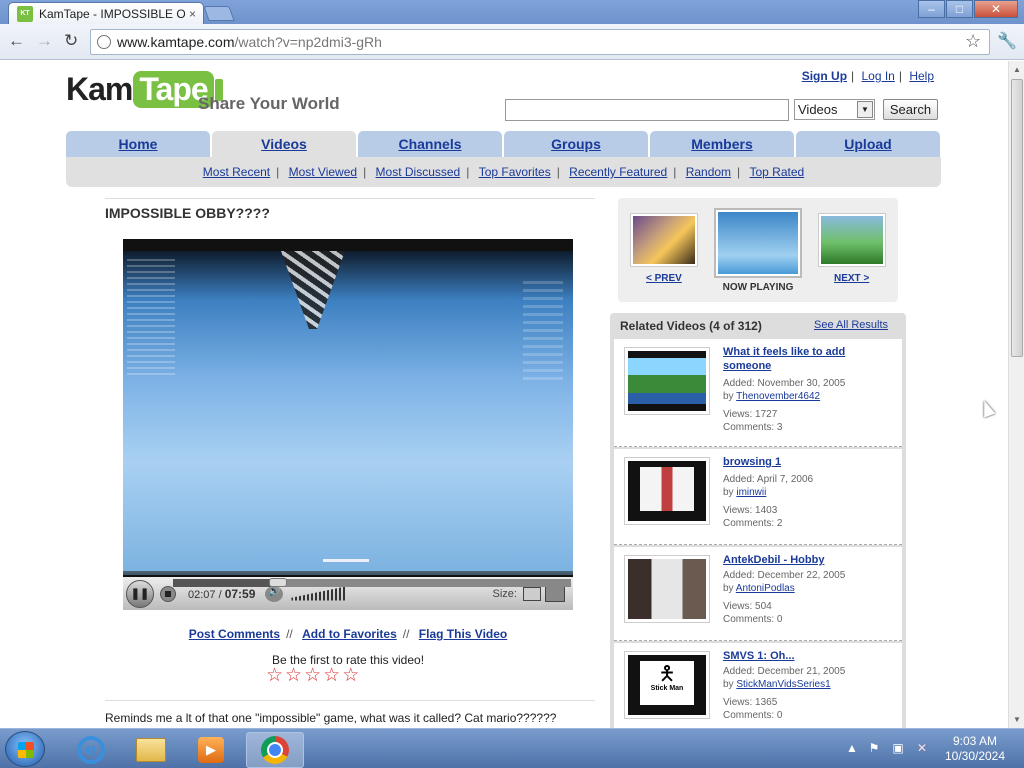  I want to click on sign-up-link: Sign Up, so click(824, 76).